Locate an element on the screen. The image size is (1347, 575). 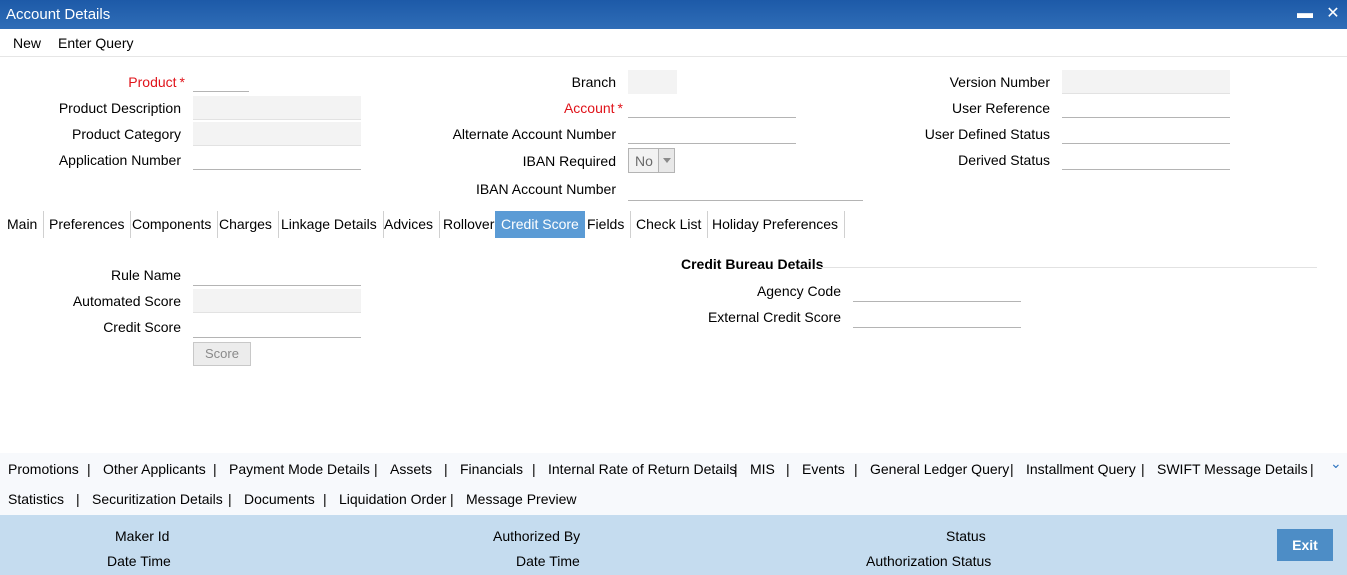
link-payment-mode-details: Payment Mode Details is located at coordinates (299, 469).